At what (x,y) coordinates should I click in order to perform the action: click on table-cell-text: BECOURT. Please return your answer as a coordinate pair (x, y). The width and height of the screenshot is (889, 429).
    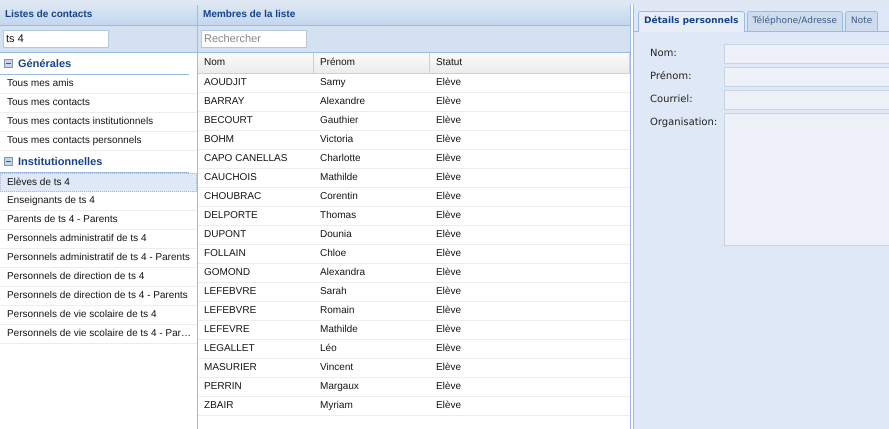
    Looking at the image, I should click on (228, 121).